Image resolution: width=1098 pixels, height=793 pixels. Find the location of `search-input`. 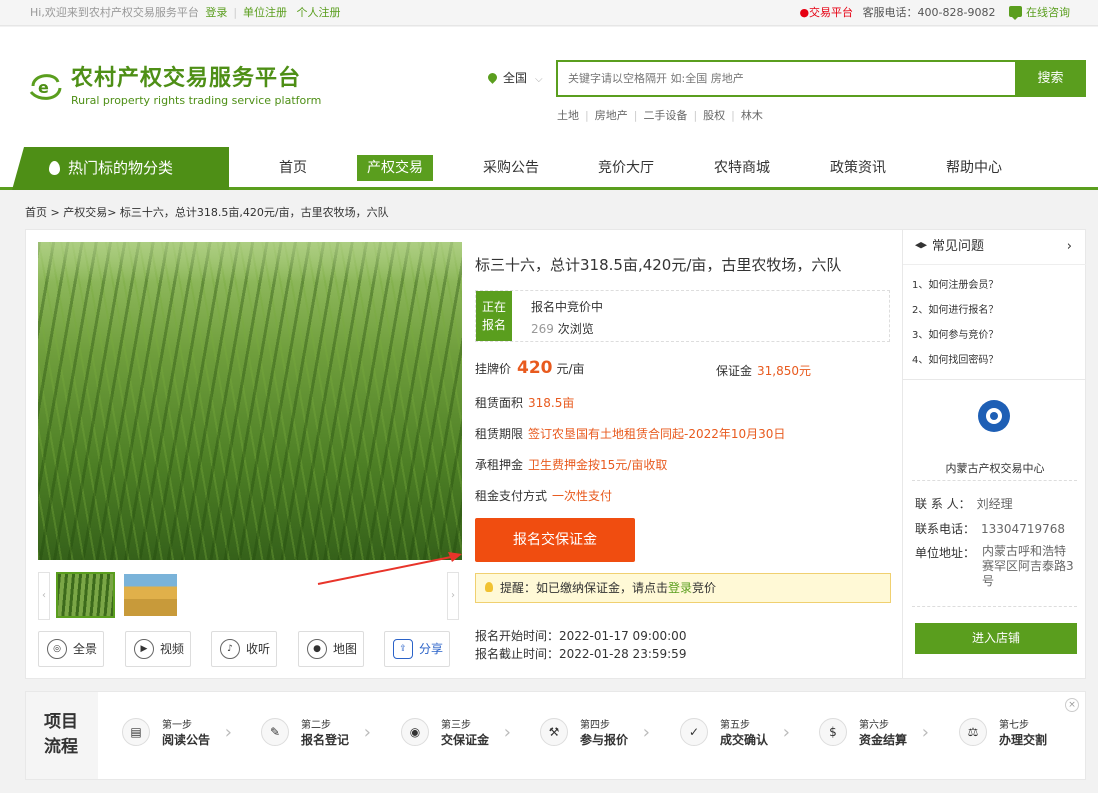

search-input is located at coordinates (786, 78).